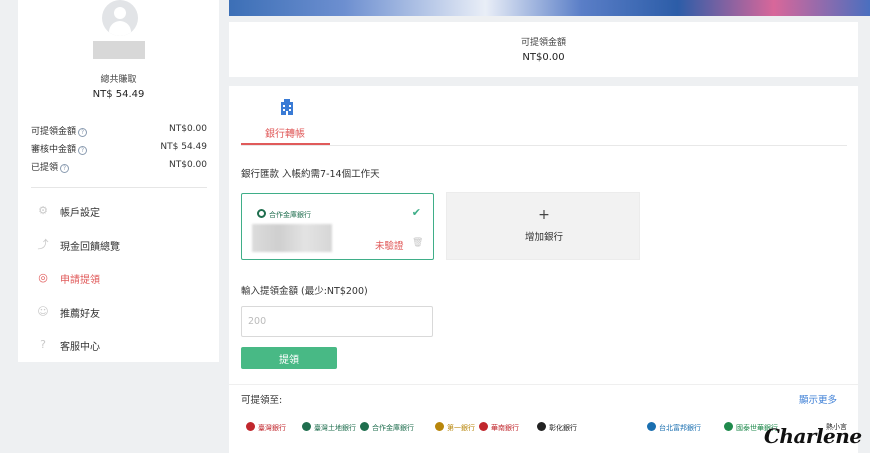 The height and width of the screenshot is (453, 870). What do you see at coordinates (121, 345) in the screenshot?
I see `sidebar-item-help-center: ? 客服中心` at bounding box center [121, 345].